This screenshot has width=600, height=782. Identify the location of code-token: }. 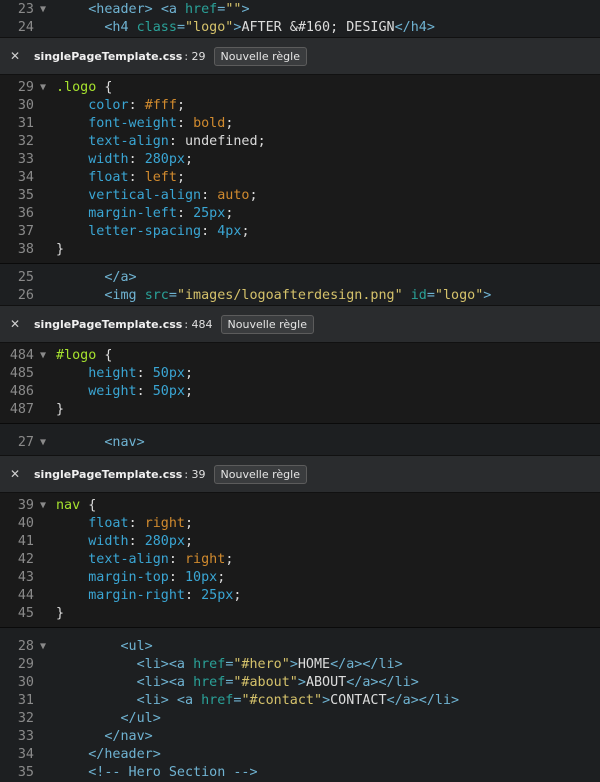
(60, 249).